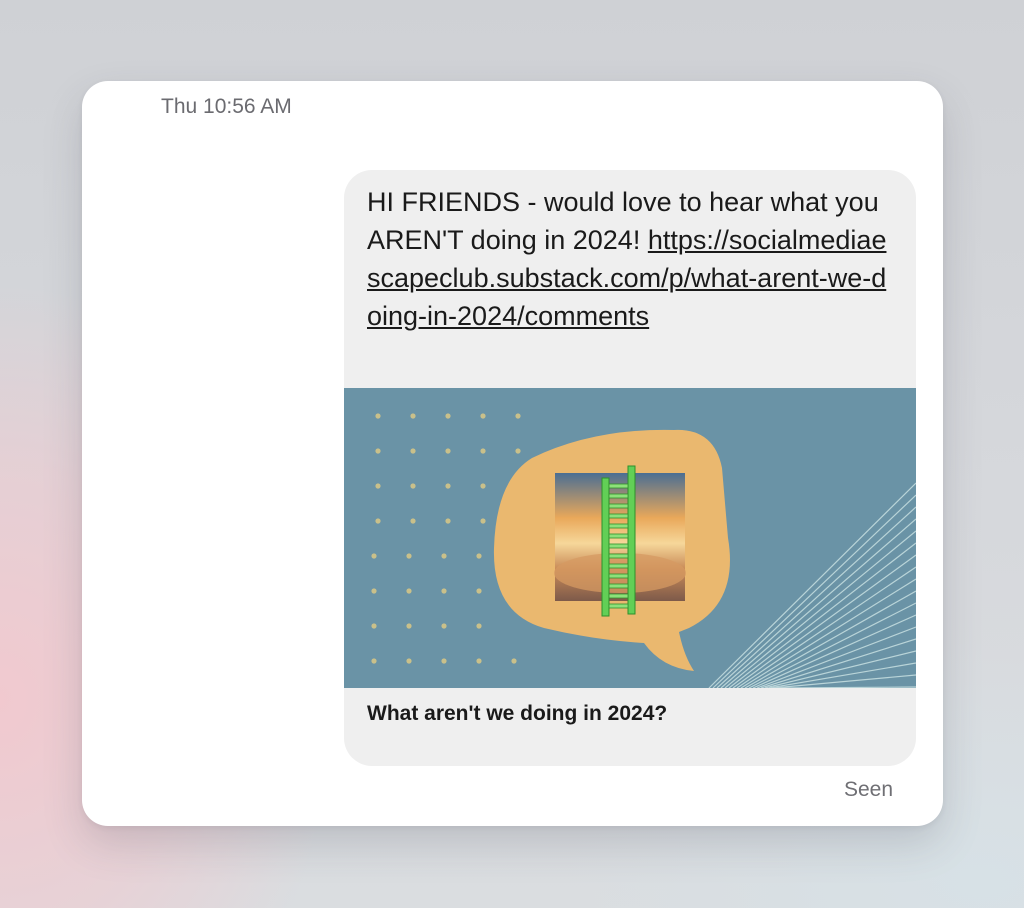 This screenshot has width=1024, height=908. I want to click on link-preview-title: What aren't we doing in 2024?, so click(517, 713).